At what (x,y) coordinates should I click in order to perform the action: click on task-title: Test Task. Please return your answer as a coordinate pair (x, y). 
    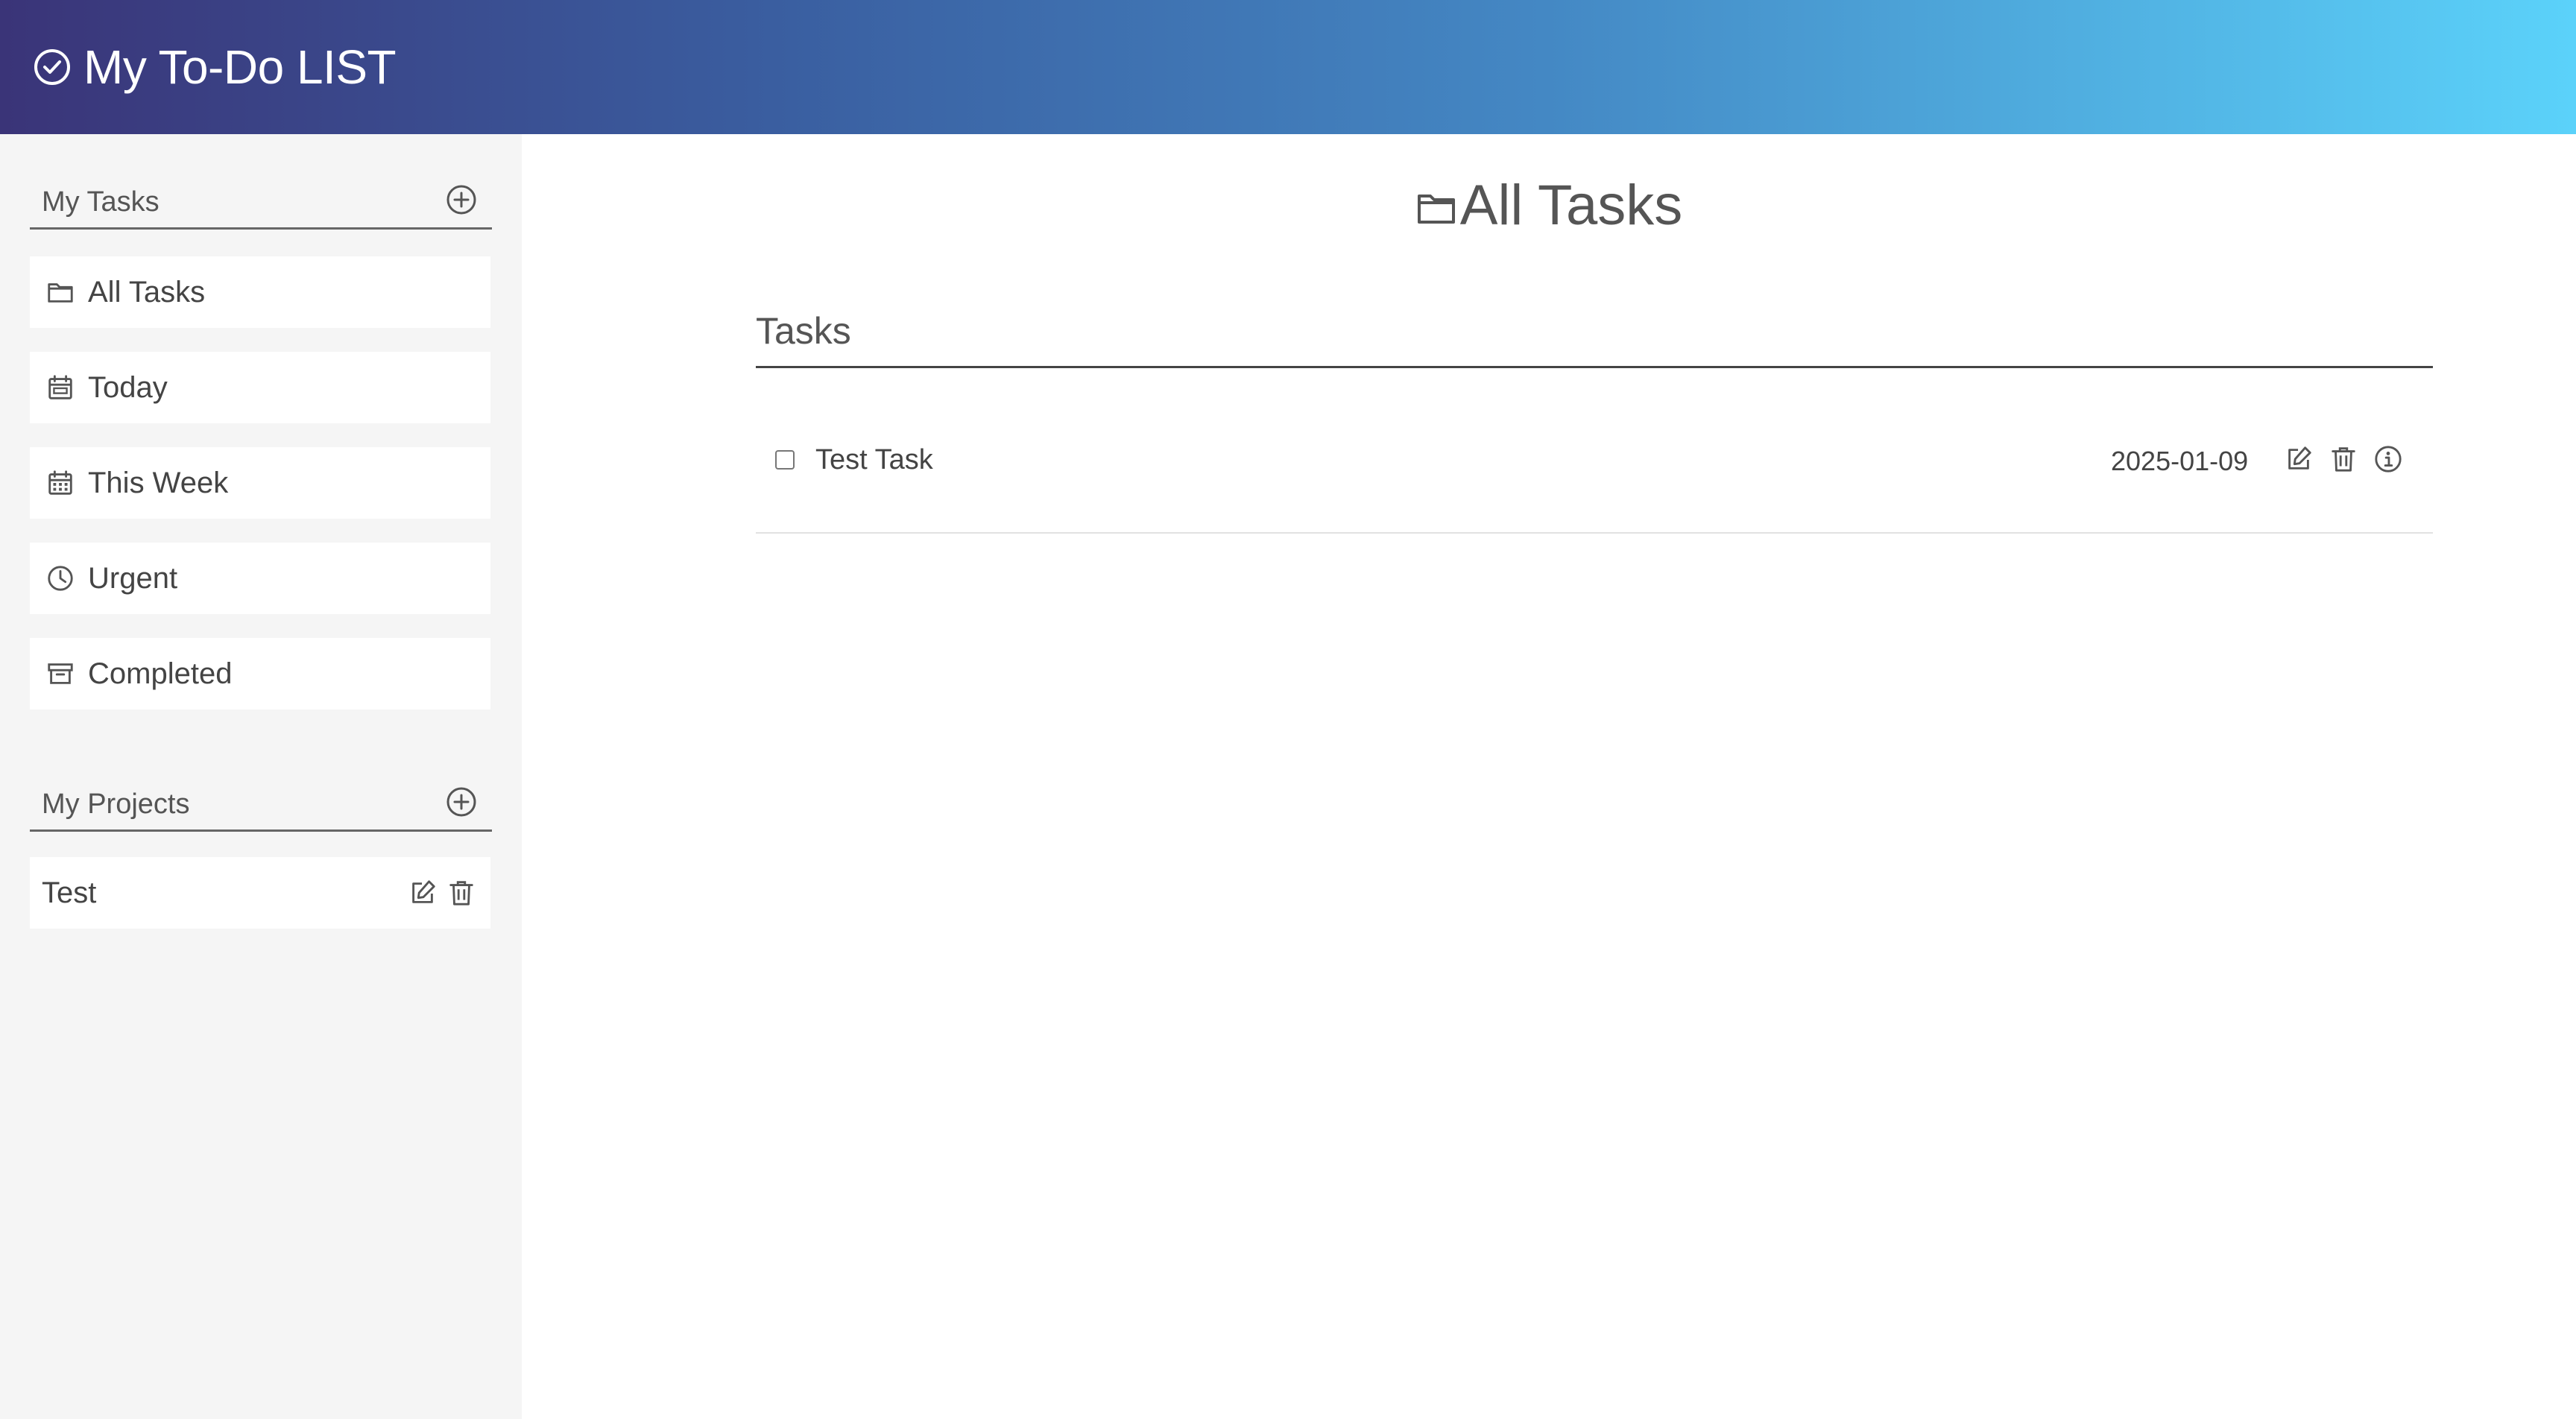
    Looking at the image, I should click on (874, 460).